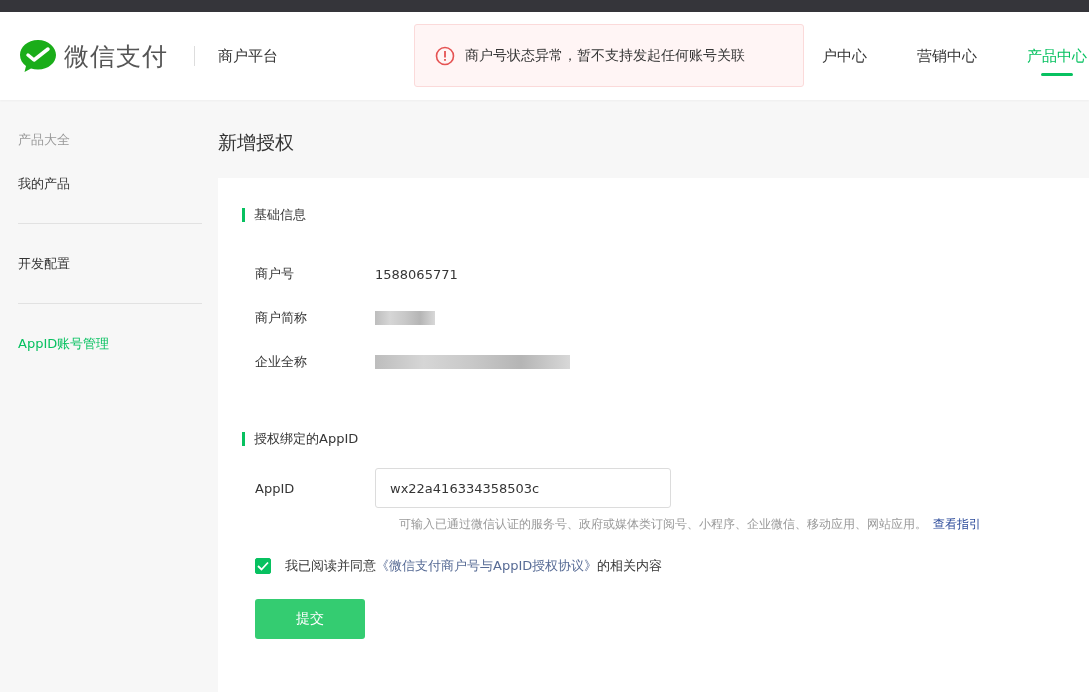 This screenshot has width=1089, height=692. What do you see at coordinates (957, 524) in the screenshot?
I see `guide-link: 查看指引` at bounding box center [957, 524].